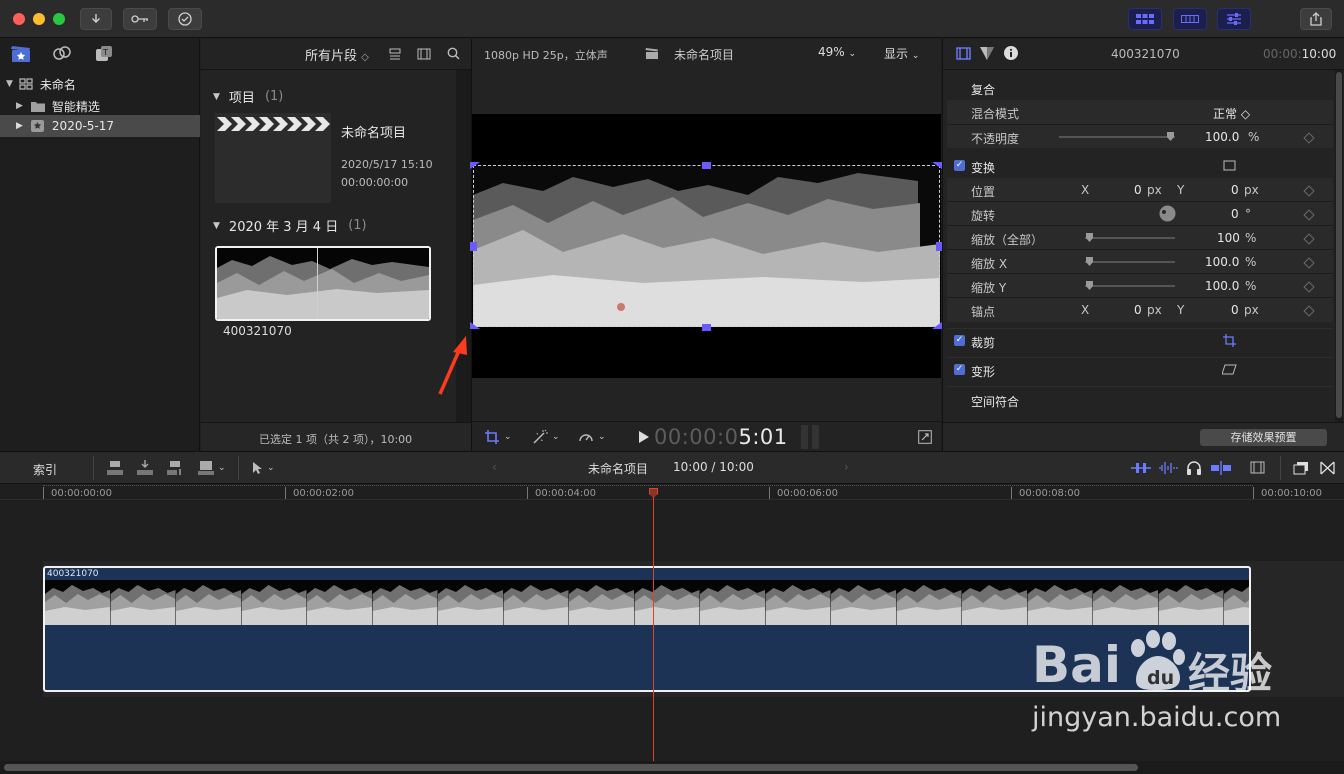 This screenshot has width=1344, height=774. What do you see at coordinates (211, 468) in the screenshot?
I see `overwrite-dropdown: ⌄` at bounding box center [211, 468].